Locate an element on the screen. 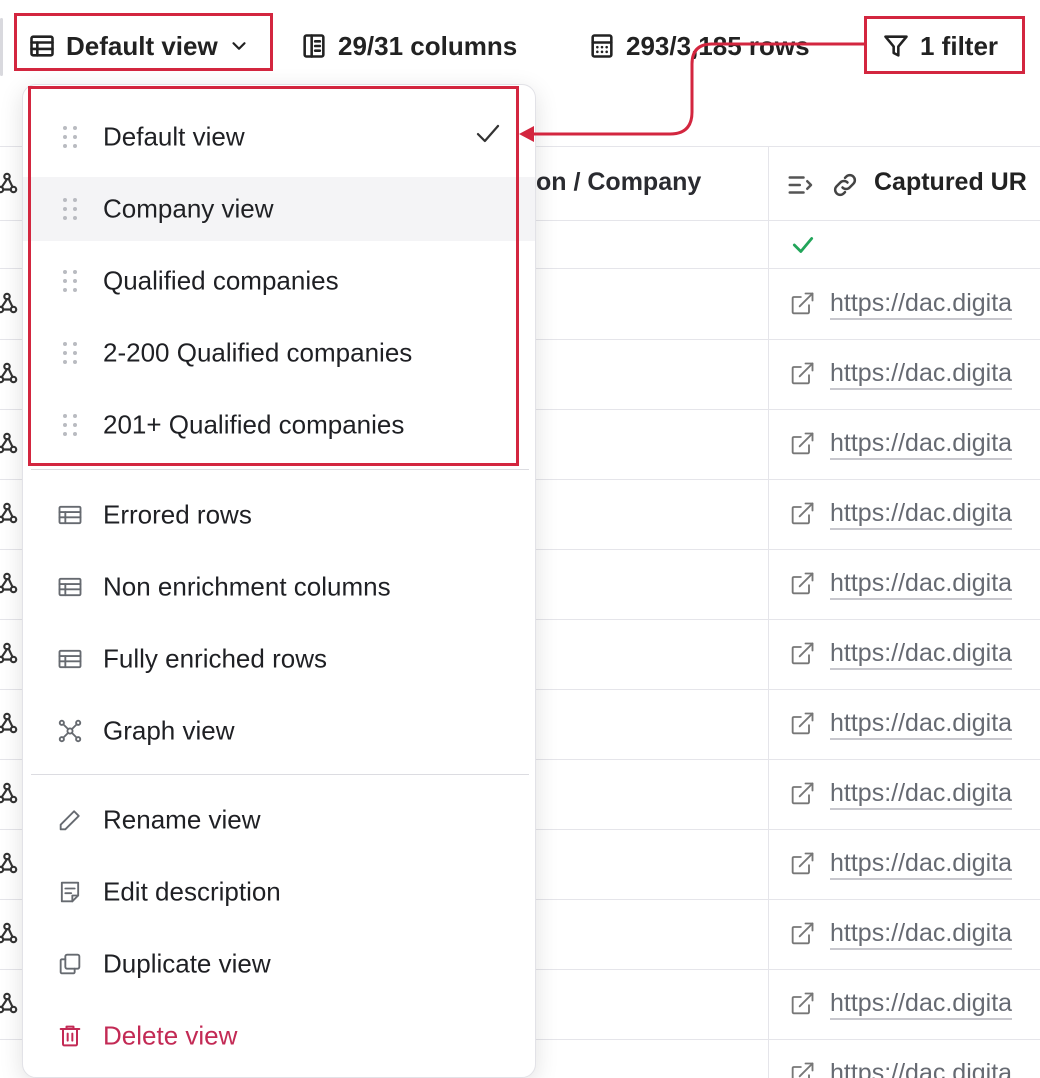  saved-view-label: Company view is located at coordinates (188, 208).